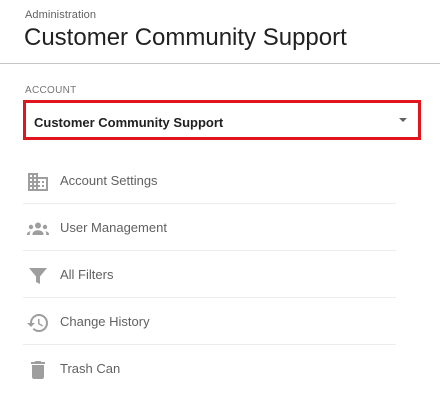  What do you see at coordinates (209, 180) in the screenshot?
I see `nav-item-account-settings: Account Settings` at bounding box center [209, 180].